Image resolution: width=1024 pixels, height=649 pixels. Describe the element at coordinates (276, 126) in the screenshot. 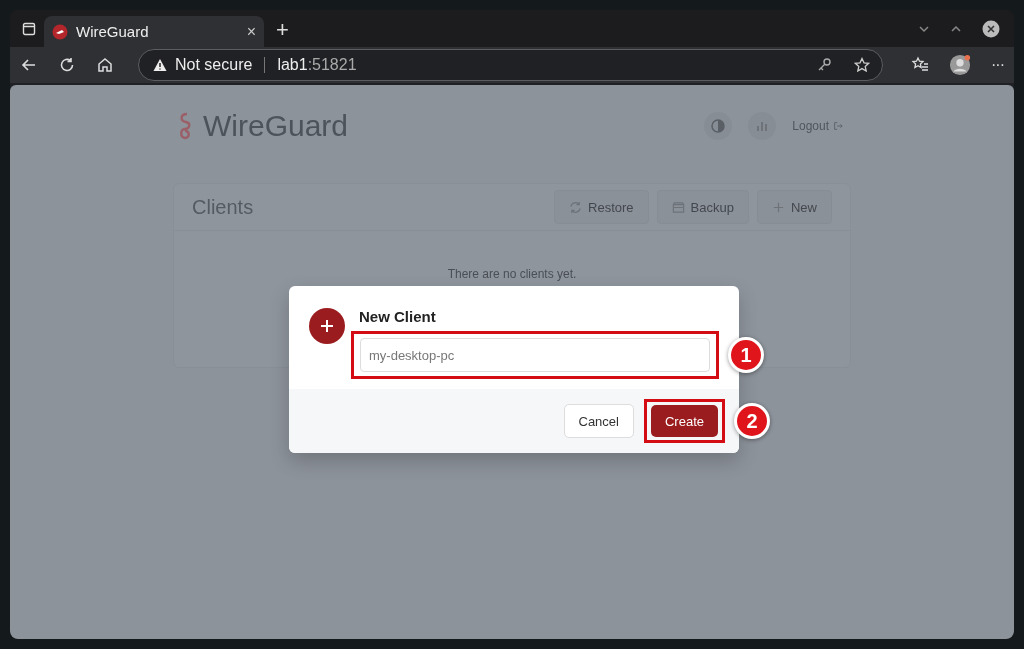

I see `app-title: WireGuard` at that location.